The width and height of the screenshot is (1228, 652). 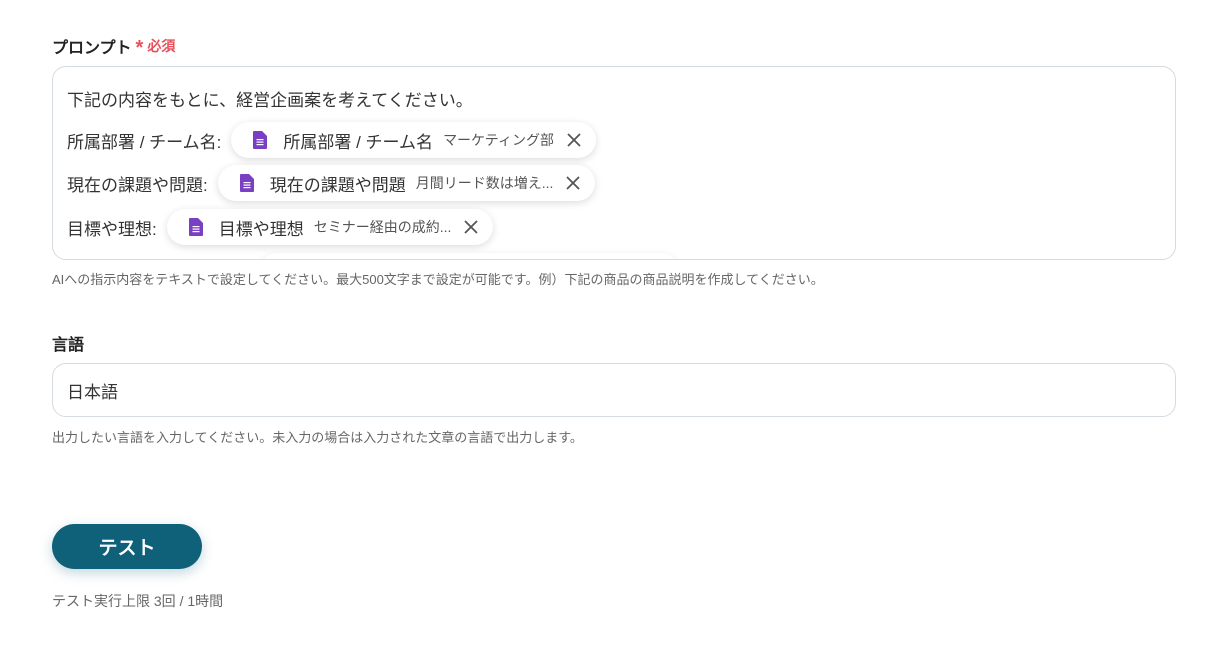 I want to click on row-label: 現在の課題や問題:, so click(x=137, y=185).